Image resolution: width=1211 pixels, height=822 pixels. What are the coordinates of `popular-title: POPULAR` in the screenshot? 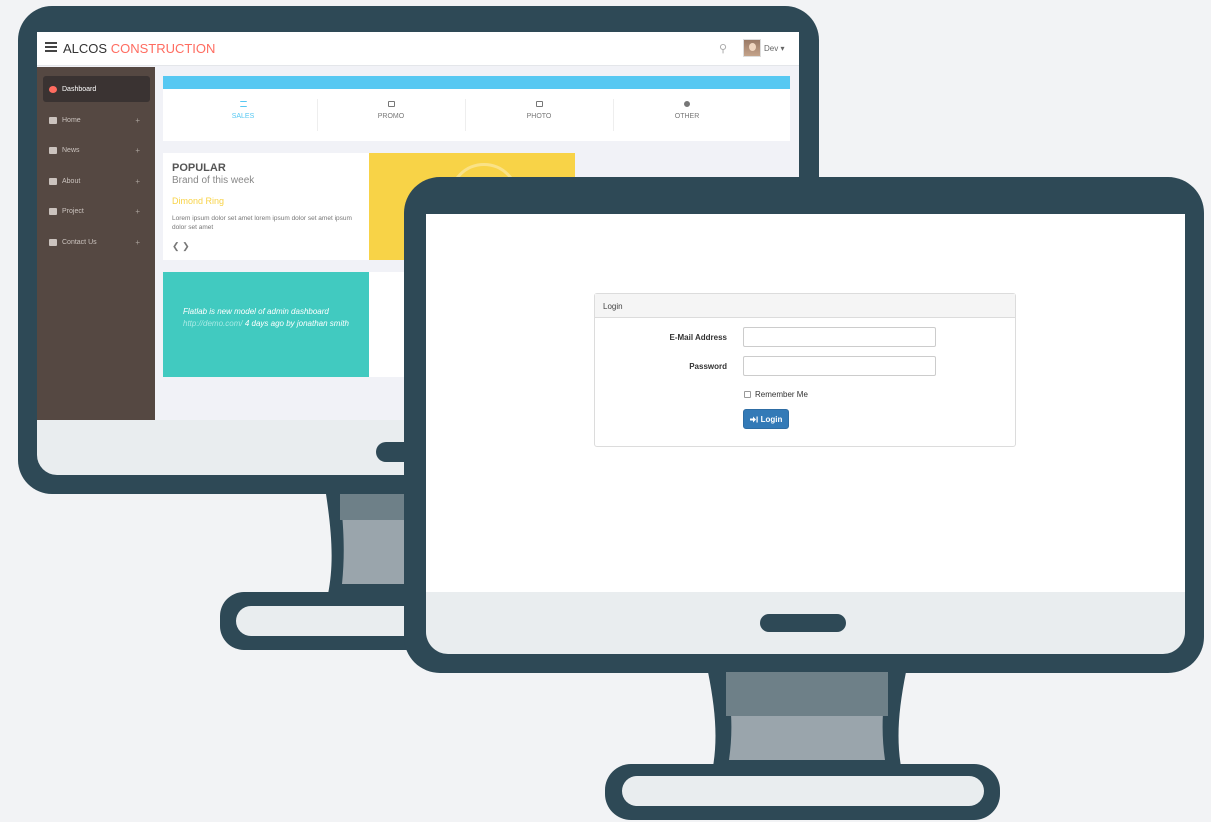 It's located at (199, 168).